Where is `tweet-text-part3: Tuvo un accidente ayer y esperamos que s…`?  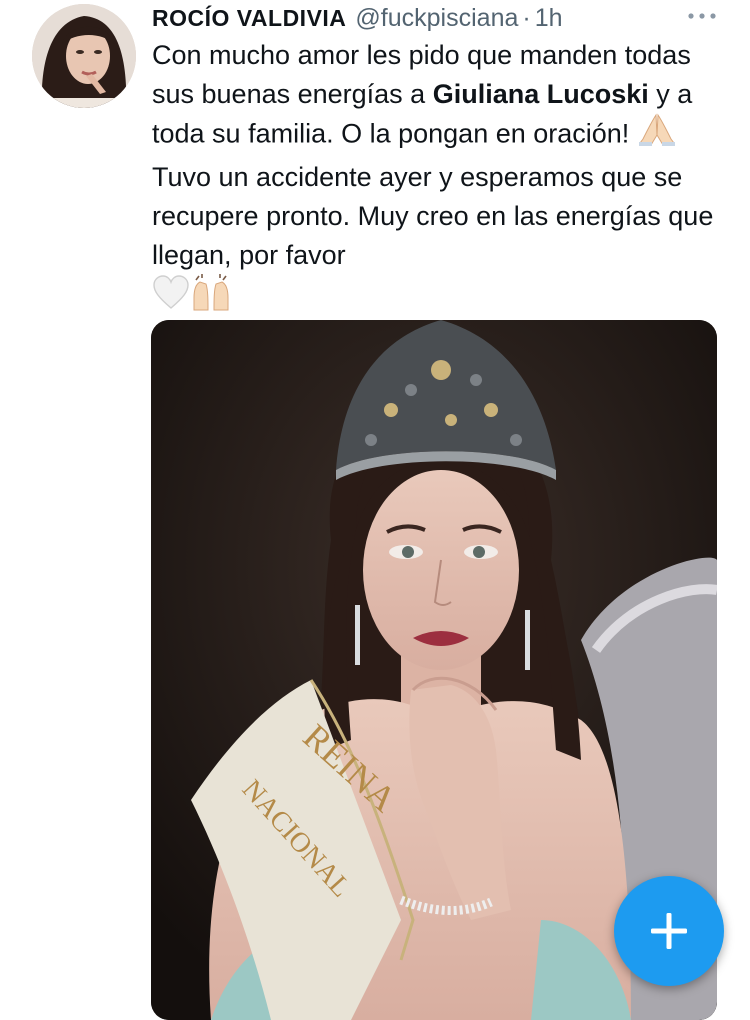 tweet-text-part3: Tuvo un accidente ayer y esperamos que s… is located at coordinates (433, 216).